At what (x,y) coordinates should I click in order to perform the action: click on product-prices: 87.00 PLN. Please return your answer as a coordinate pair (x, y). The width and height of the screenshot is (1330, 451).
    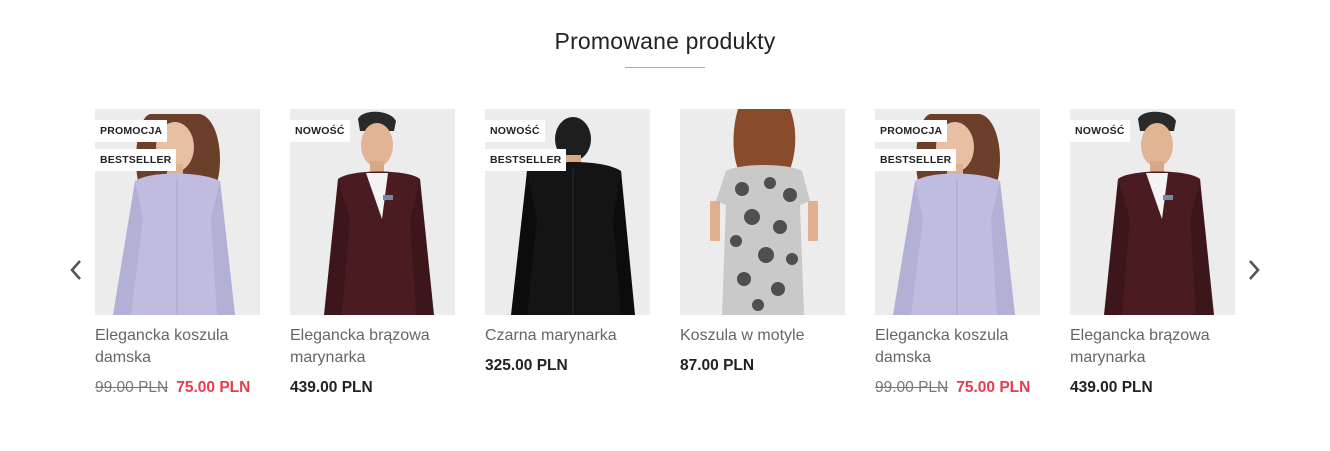
    Looking at the image, I should click on (762, 366).